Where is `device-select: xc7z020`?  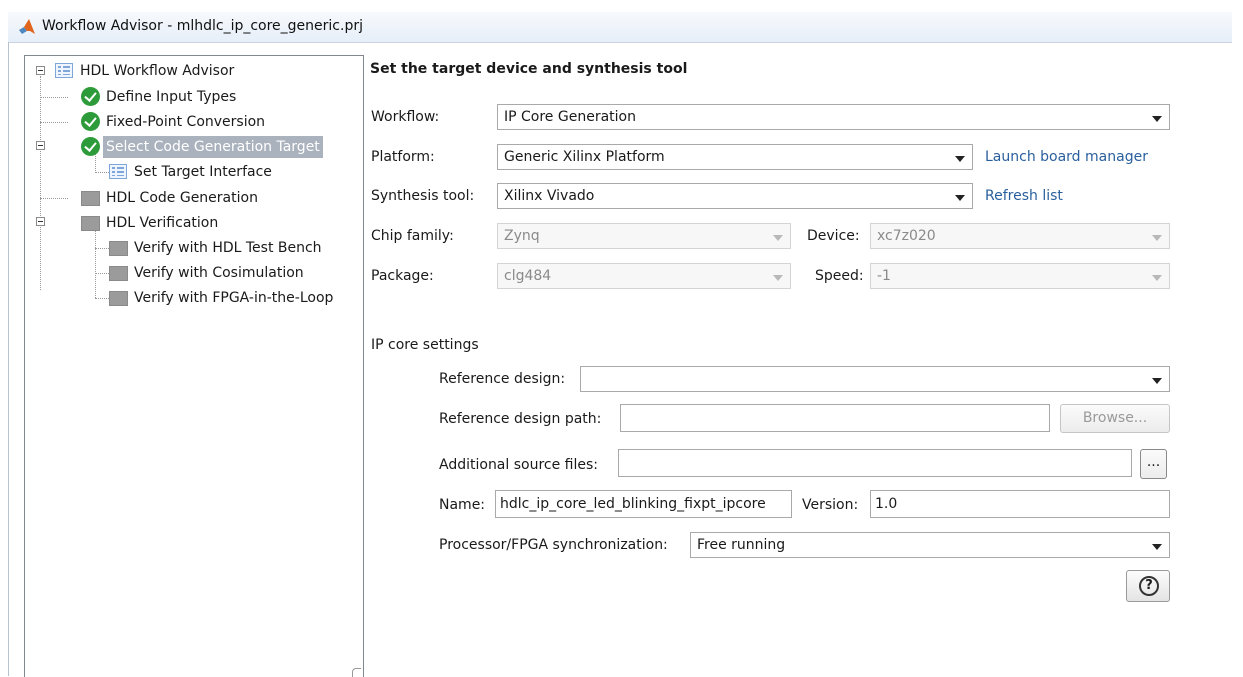 device-select: xc7z020 is located at coordinates (1020, 236).